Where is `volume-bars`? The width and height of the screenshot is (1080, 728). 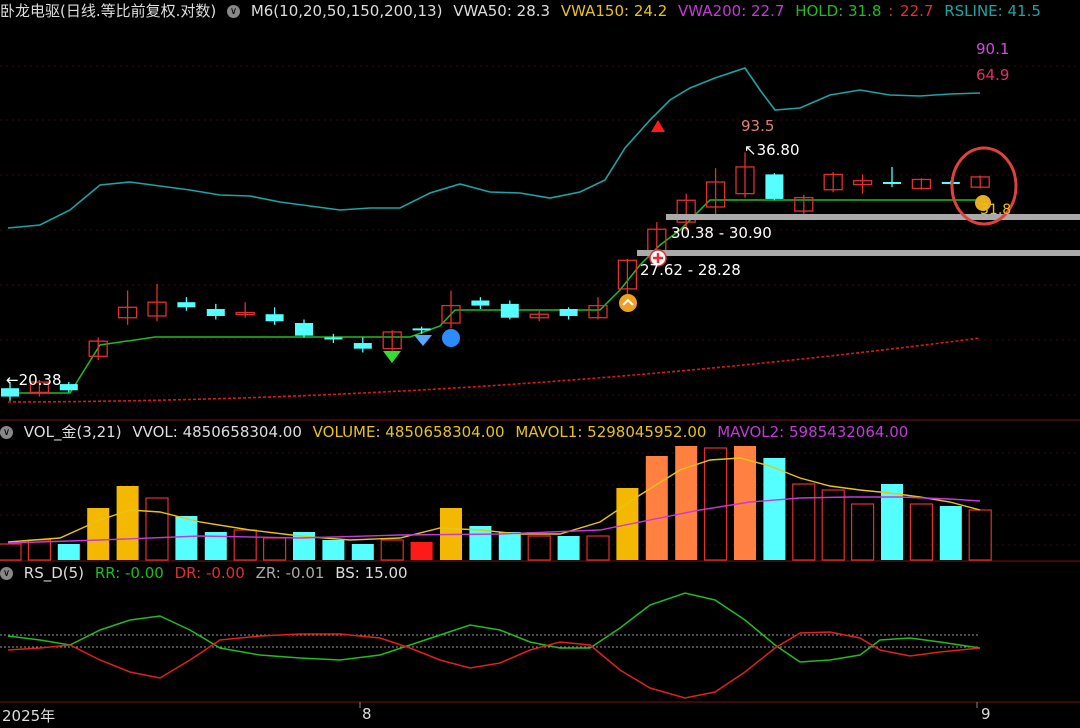
volume-bars is located at coordinates (496, 503).